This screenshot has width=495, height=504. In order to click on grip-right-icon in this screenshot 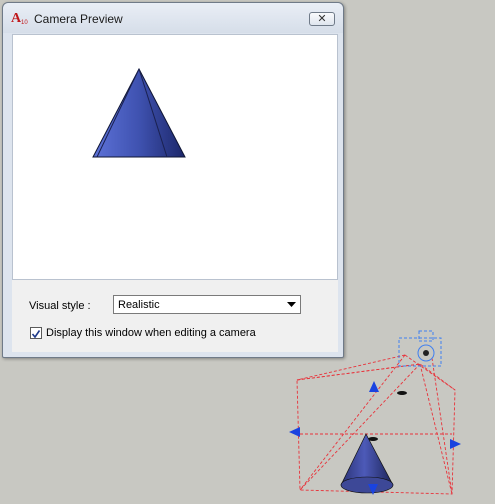, I will do `click(455, 444)`.